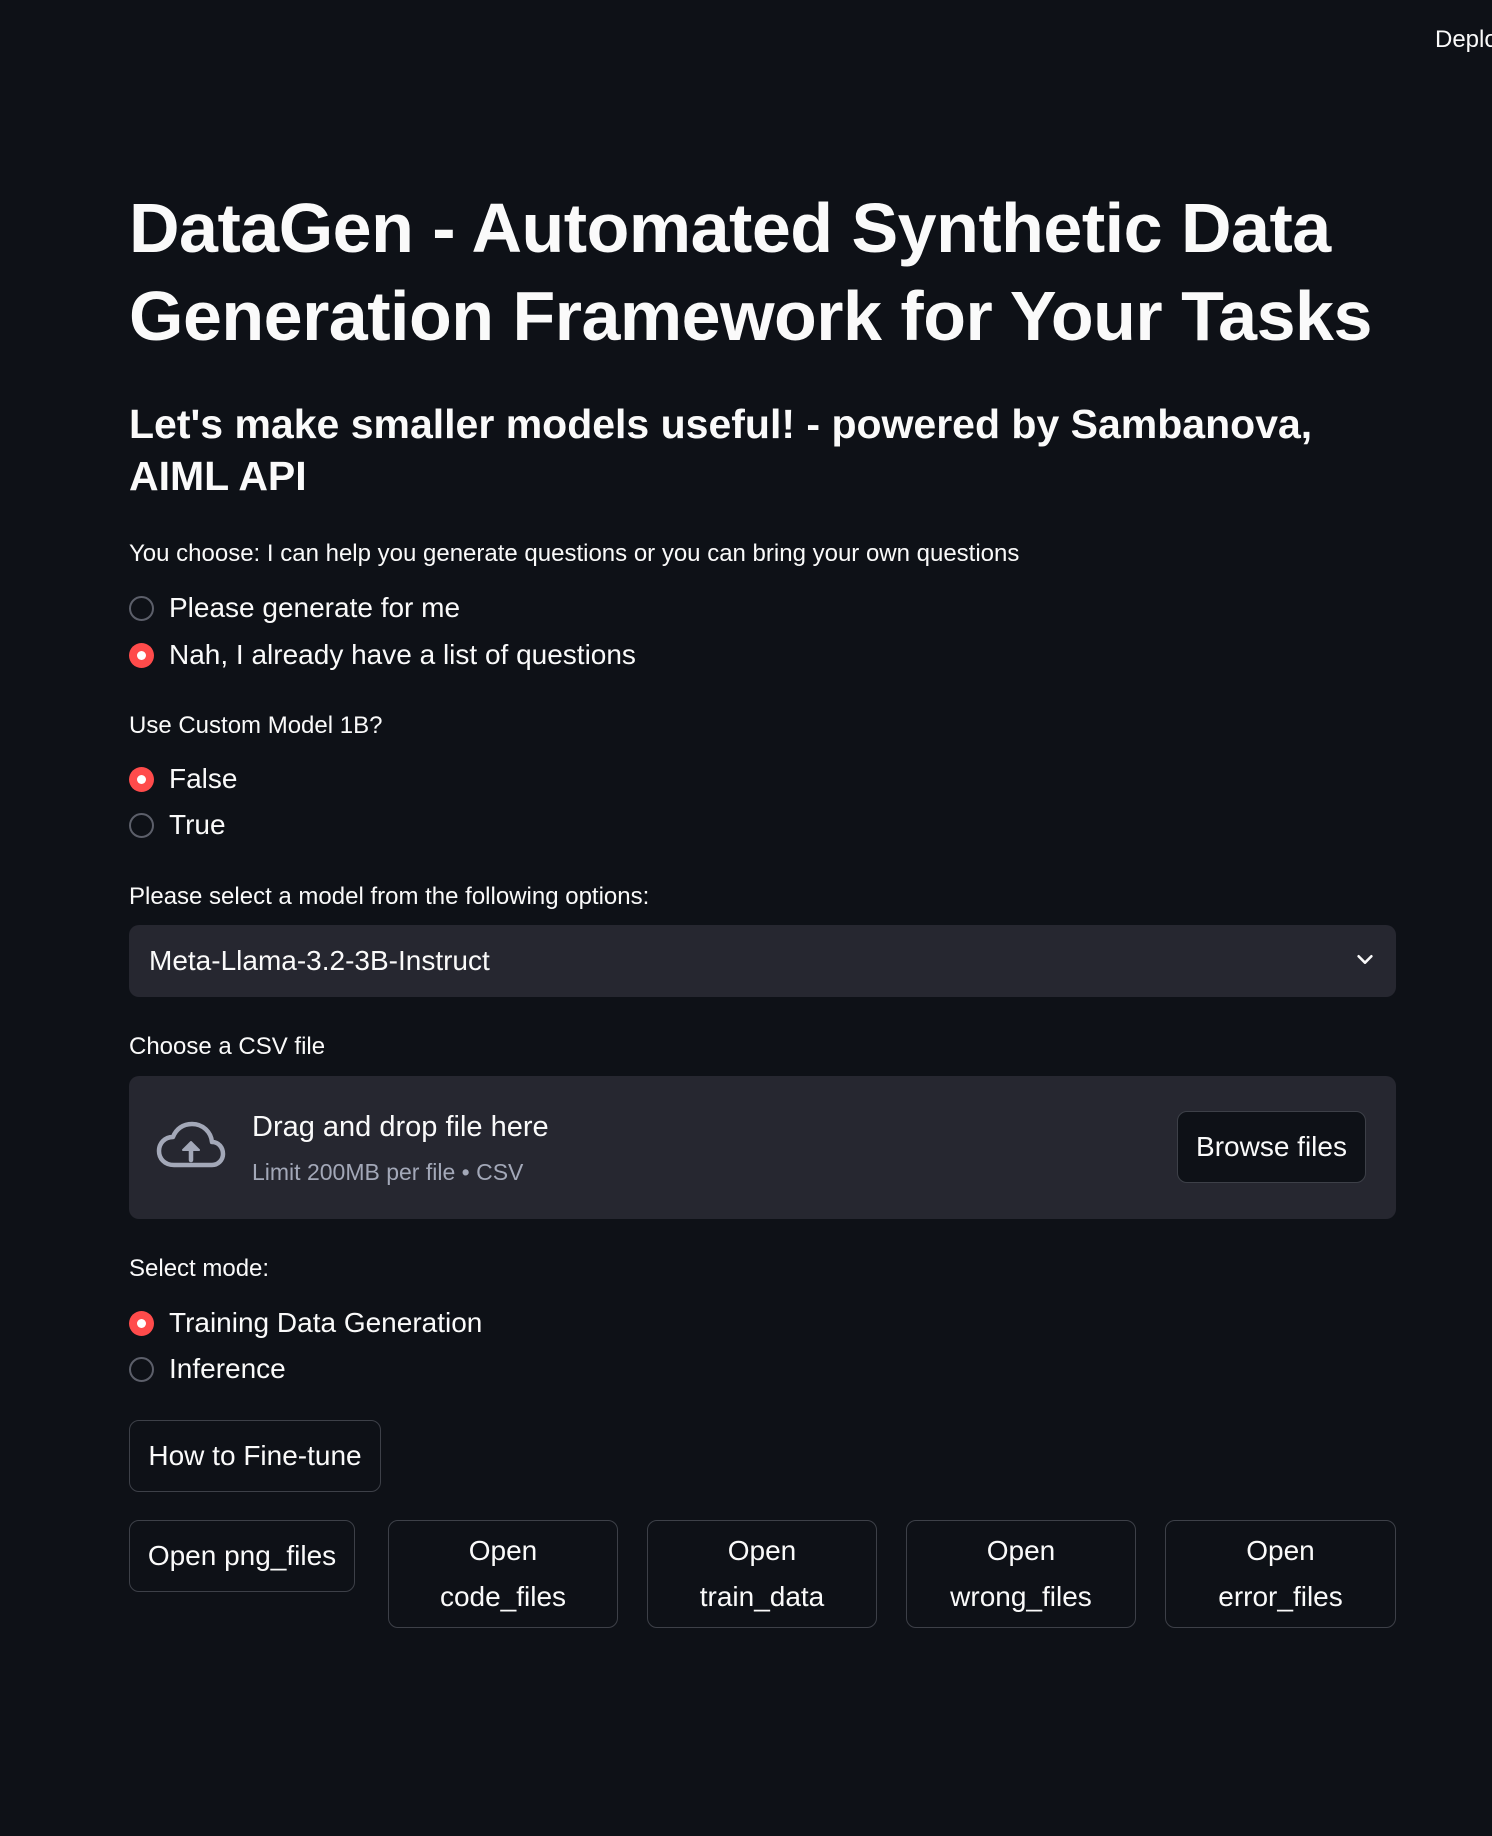 Image resolution: width=1492 pixels, height=1836 pixels. What do you see at coordinates (197, 824) in the screenshot?
I see `radio-label: True` at bounding box center [197, 824].